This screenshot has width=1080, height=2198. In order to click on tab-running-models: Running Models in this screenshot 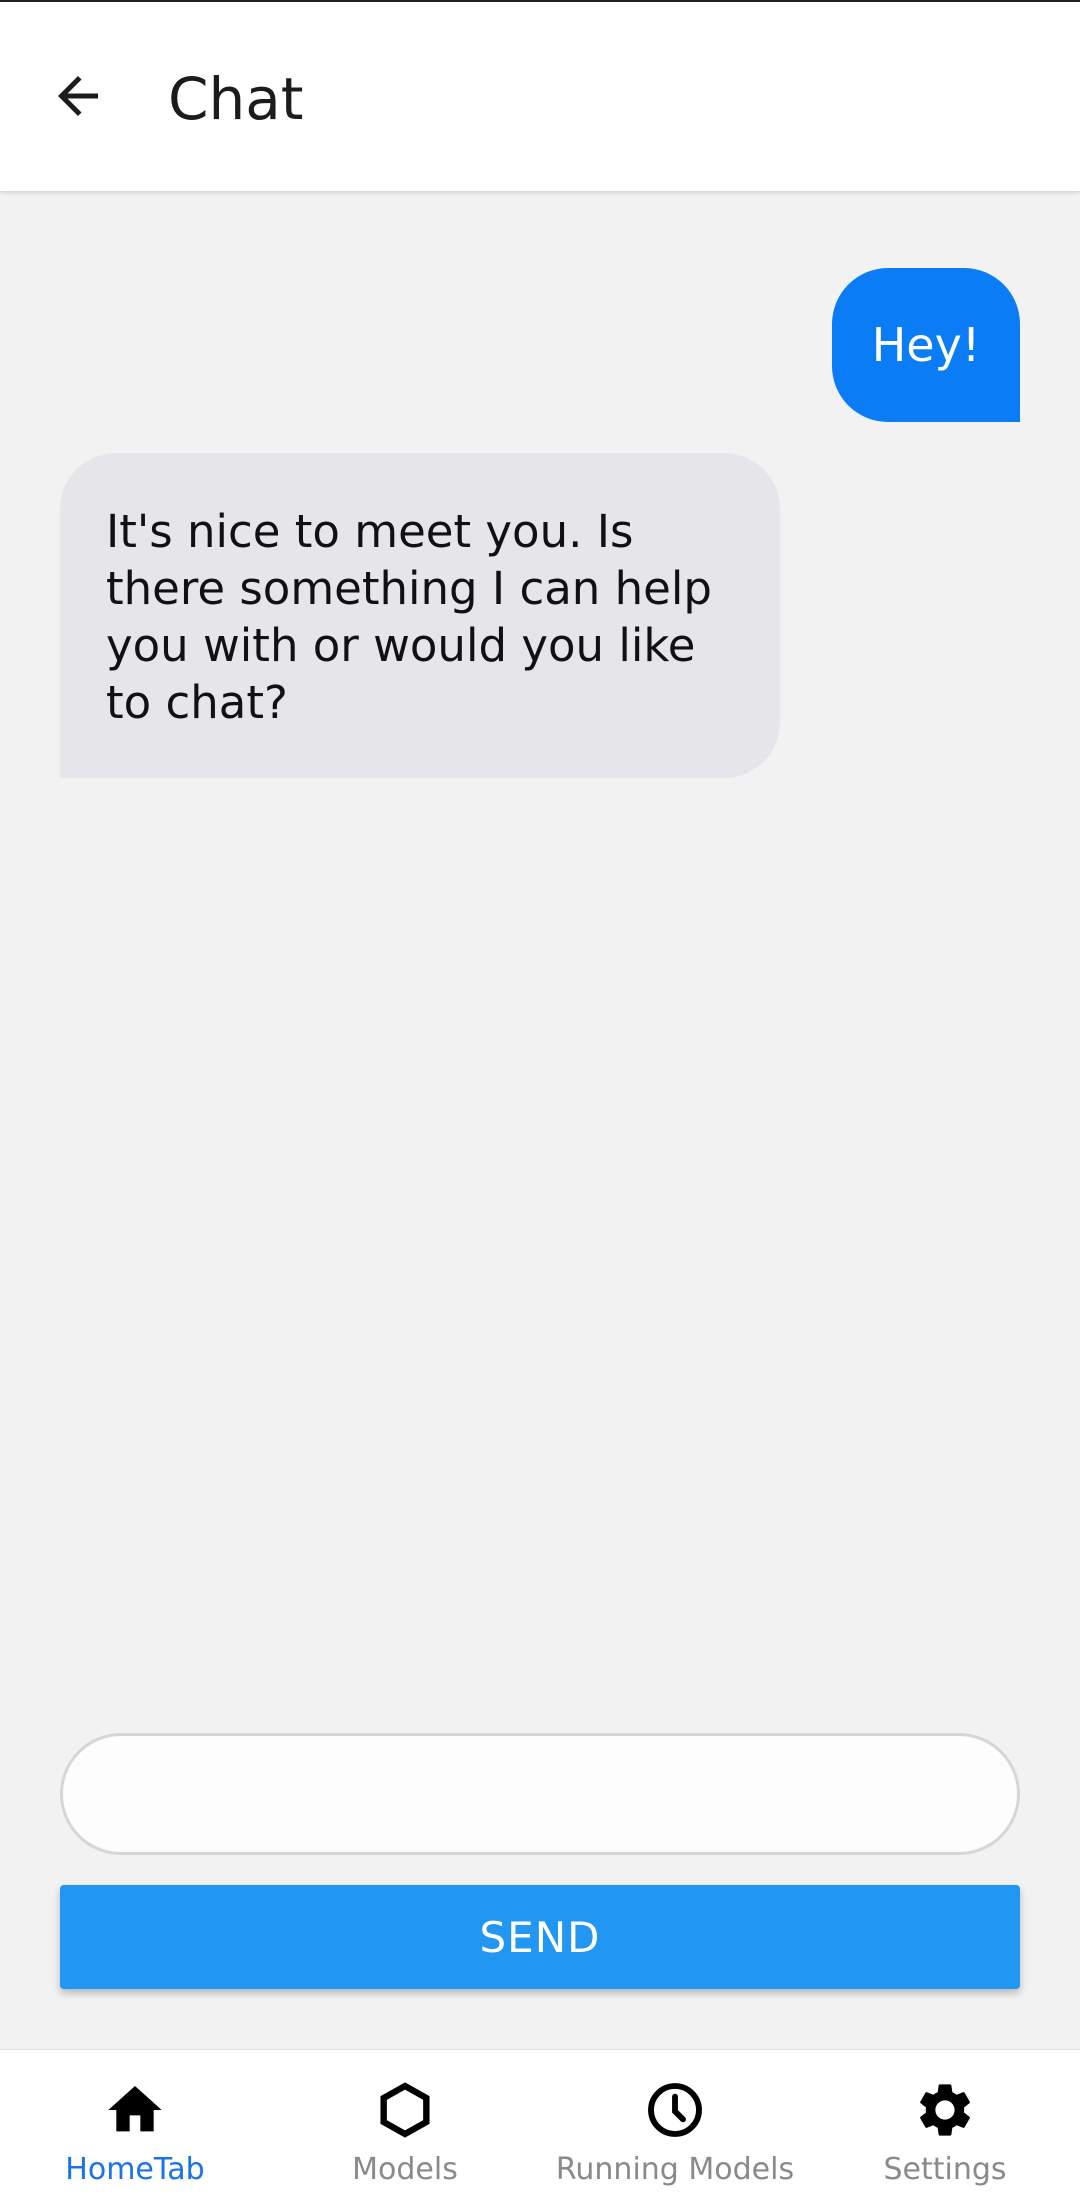, I will do `click(675, 2124)`.